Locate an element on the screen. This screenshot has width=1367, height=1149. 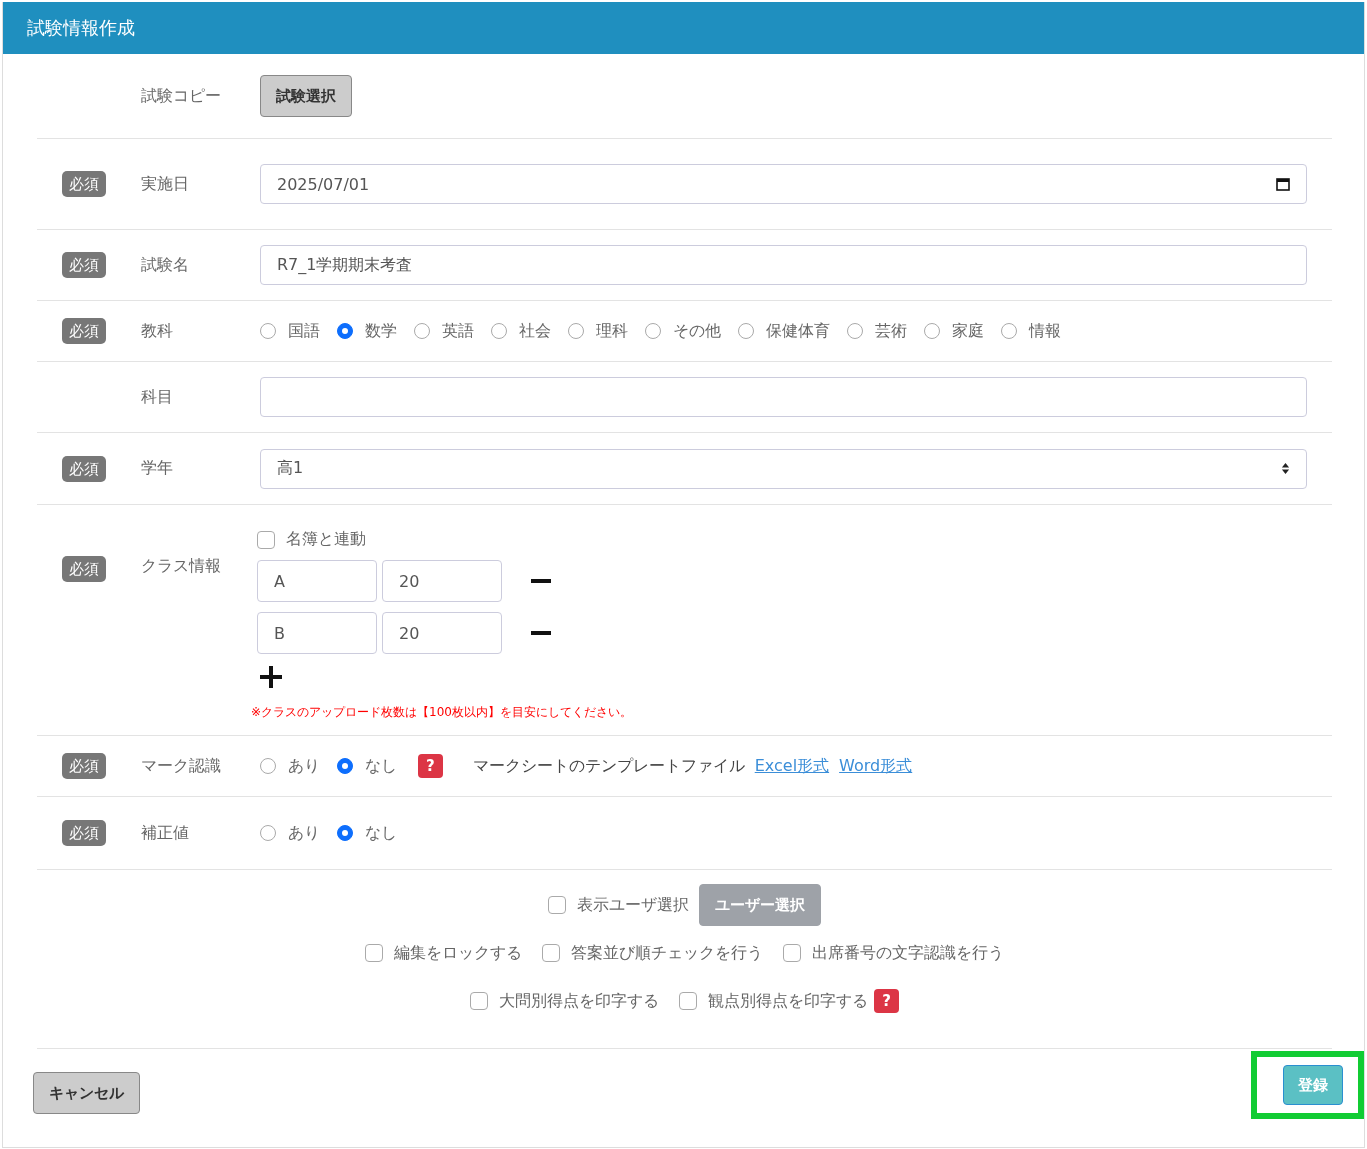
class-name-field: A is located at coordinates (317, 581).